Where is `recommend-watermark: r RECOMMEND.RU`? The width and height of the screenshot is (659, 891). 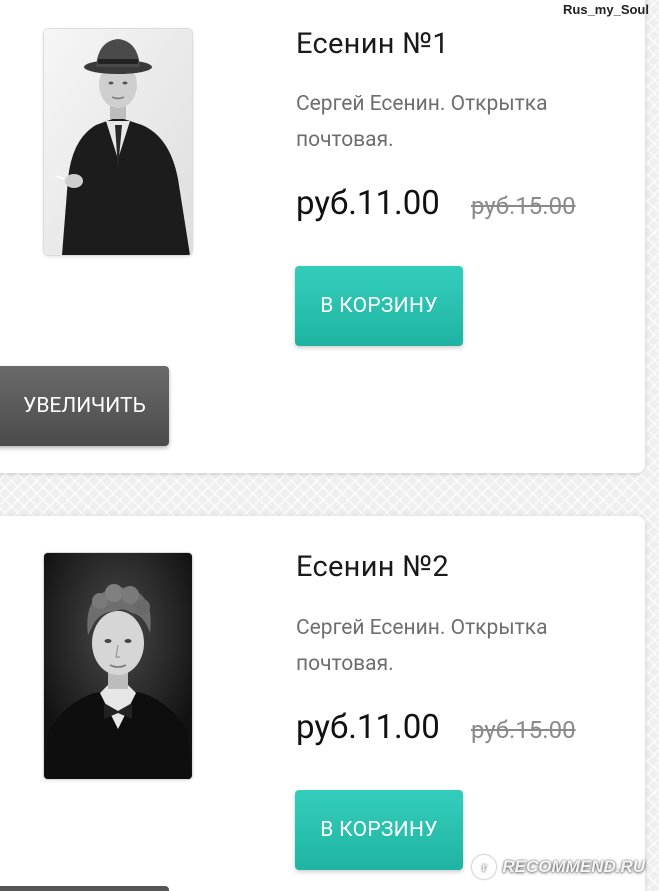 recommend-watermark: r RECOMMEND.RU is located at coordinates (558, 867).